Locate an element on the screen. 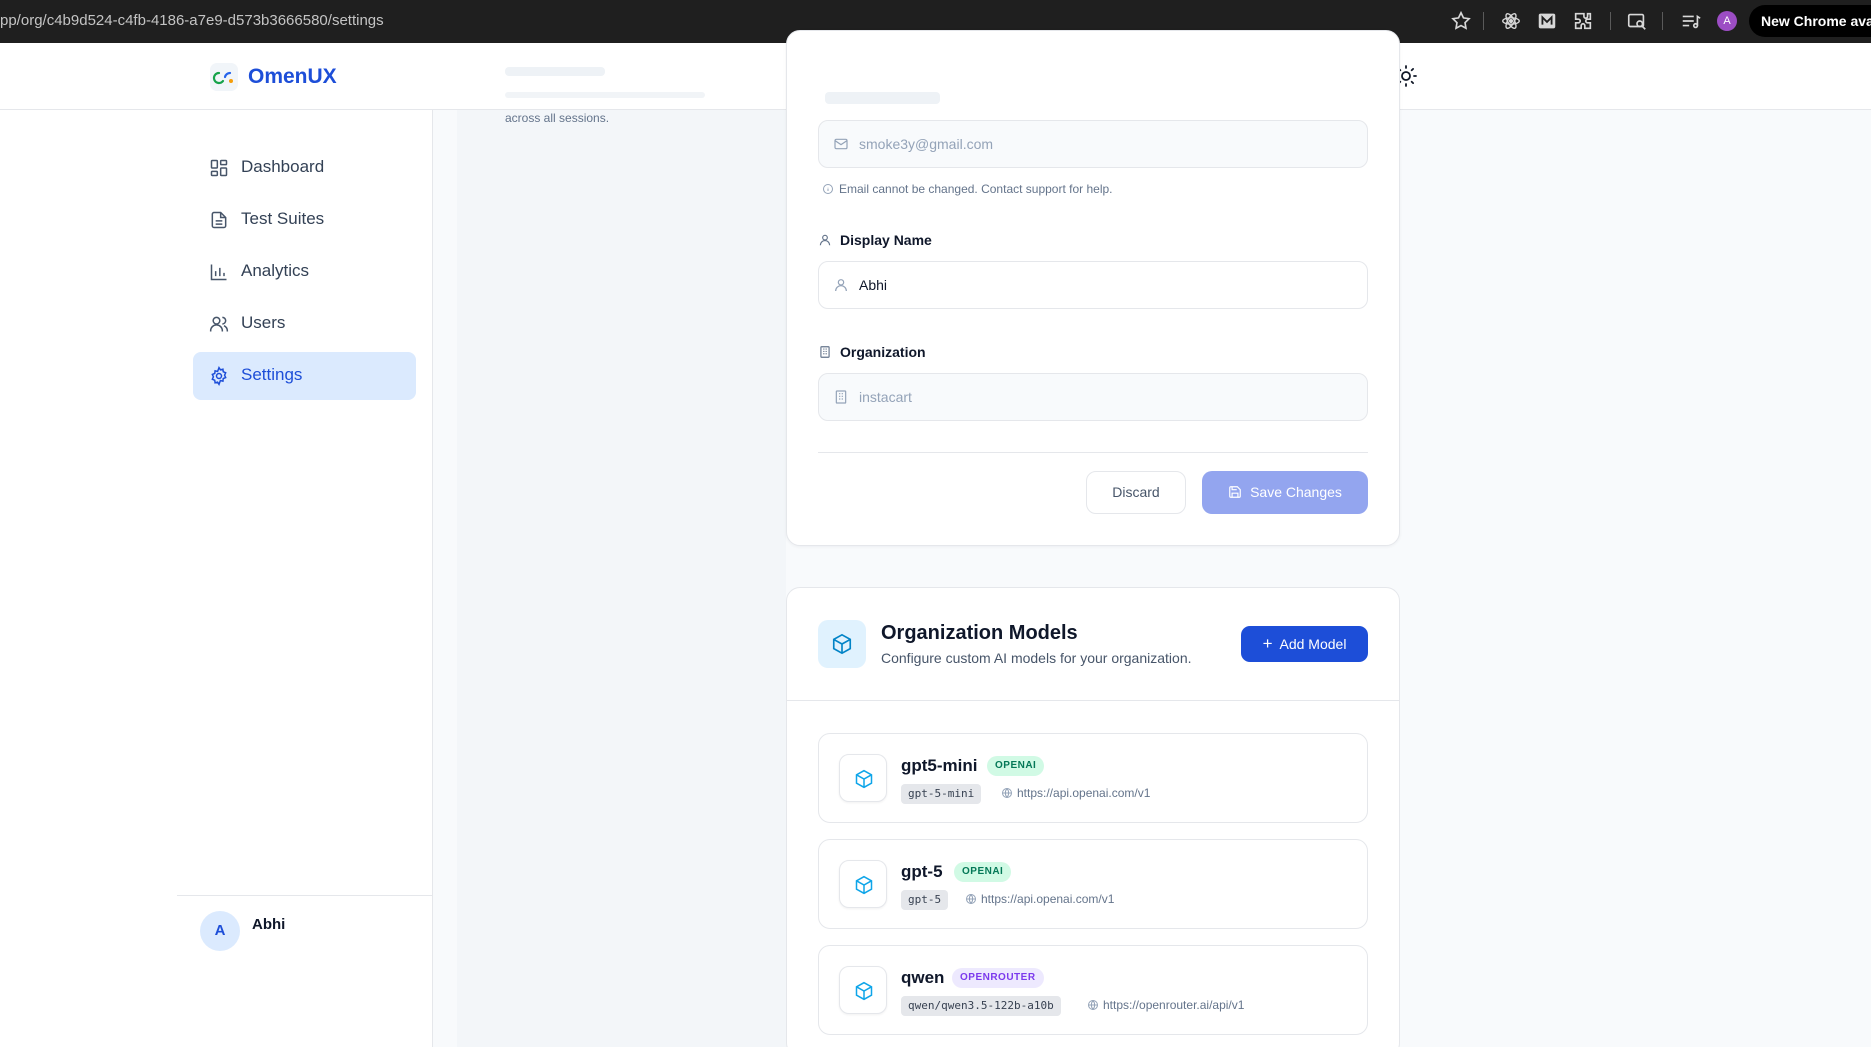 This screenshot has width=1871, height=1047. sidebar-item-analytics: Analytics is located at coordinates (304, 272).